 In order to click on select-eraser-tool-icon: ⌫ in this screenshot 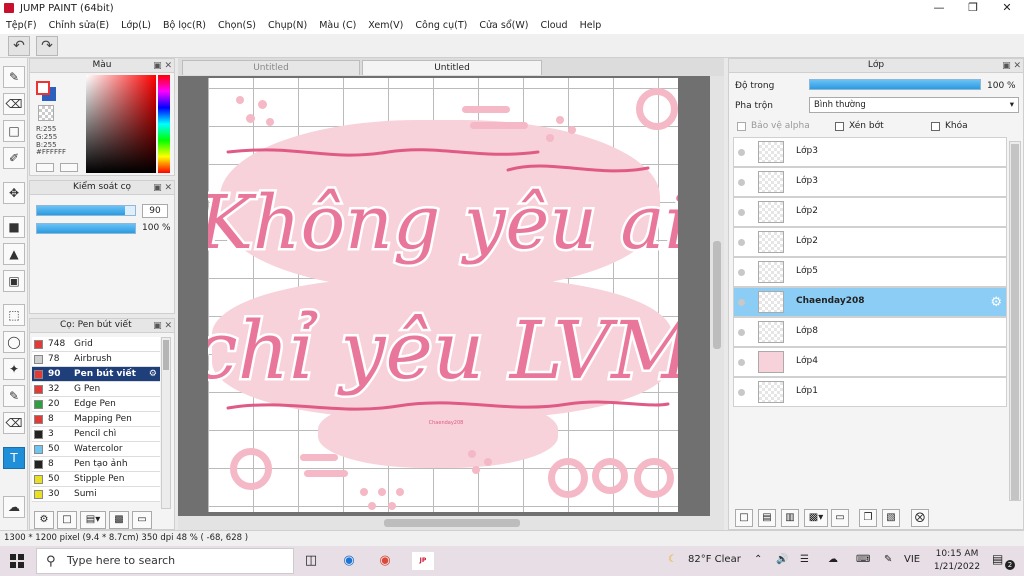, I will do `click(14, 423)`.